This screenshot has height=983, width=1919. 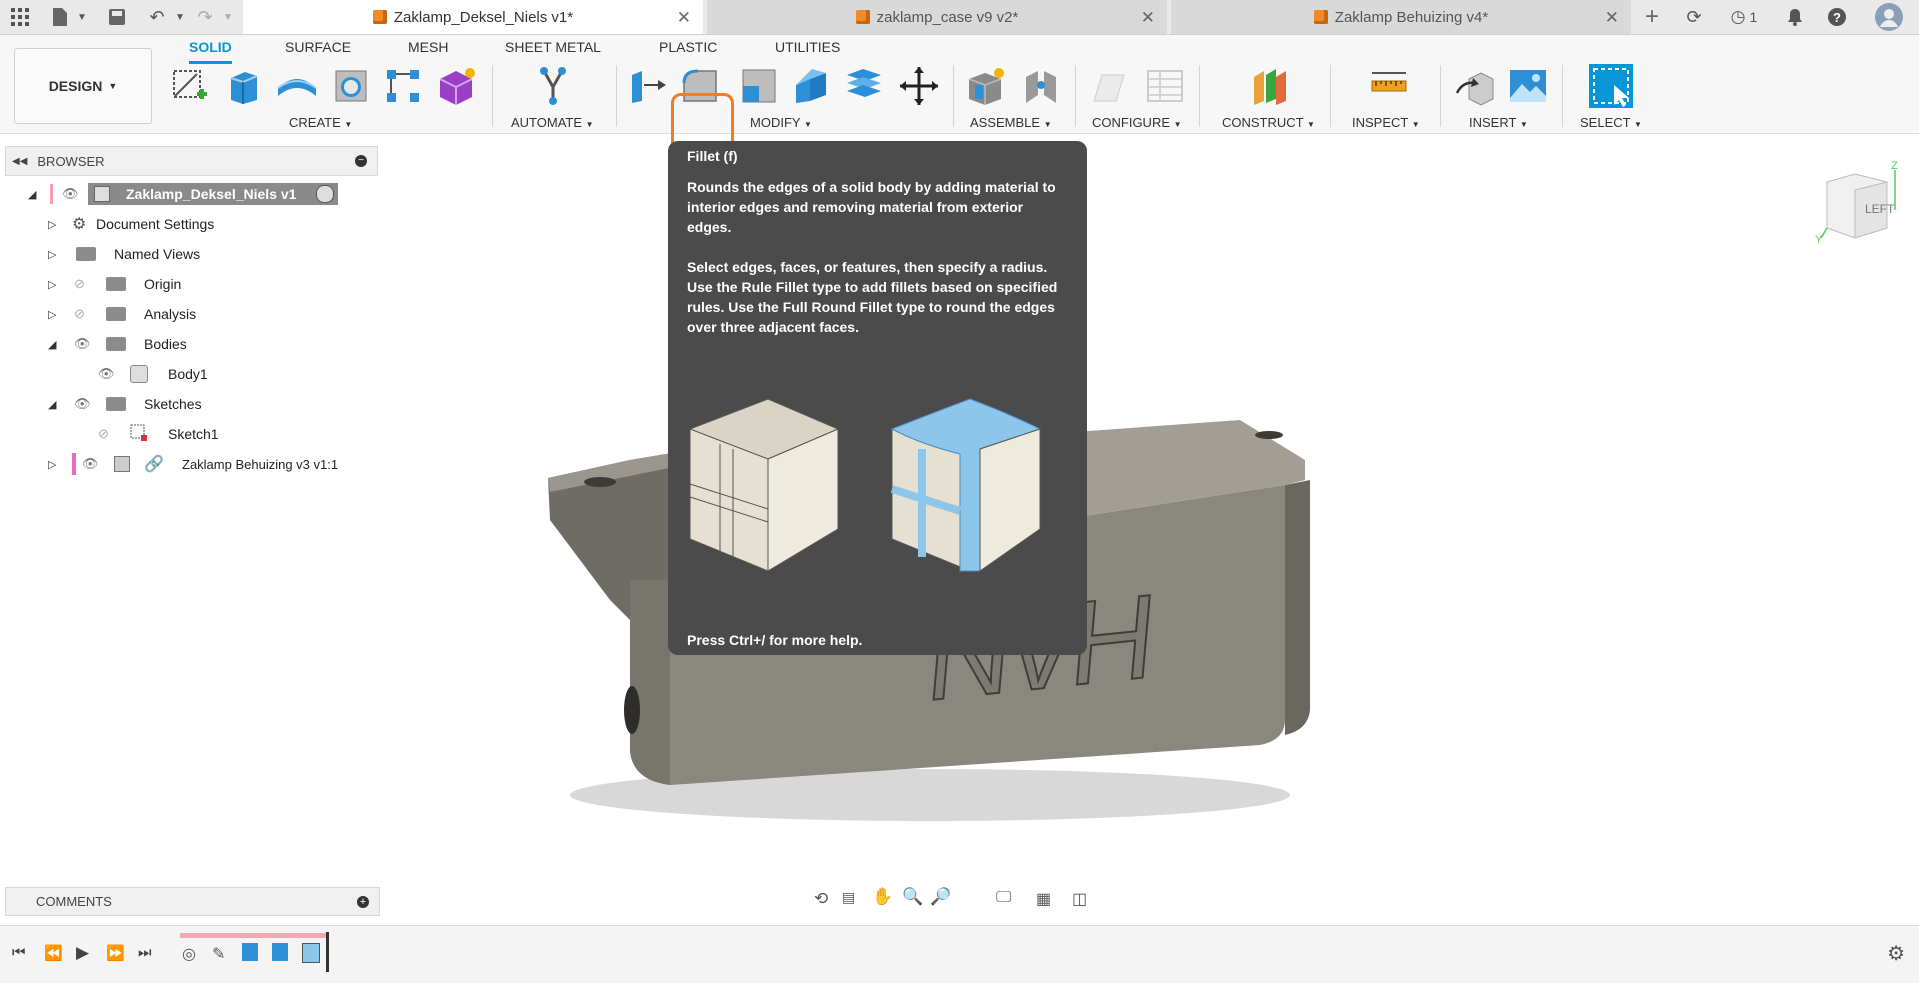 I want to click on go-to-end-icon: ⏭, so click(x=145, y=952).